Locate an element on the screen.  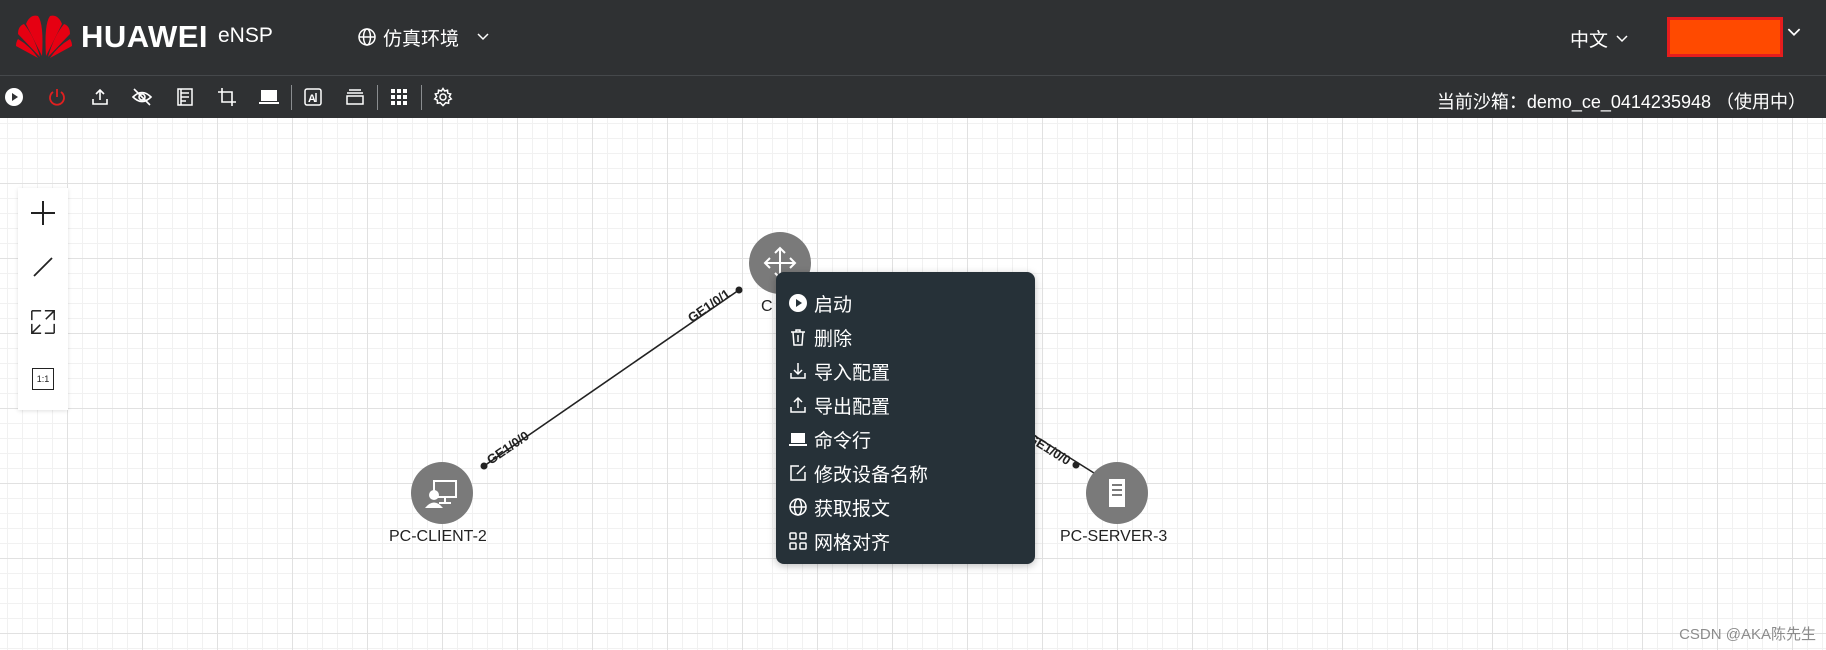
node-label: PC-SERVER-3 is located at coordinates (1114, 536).